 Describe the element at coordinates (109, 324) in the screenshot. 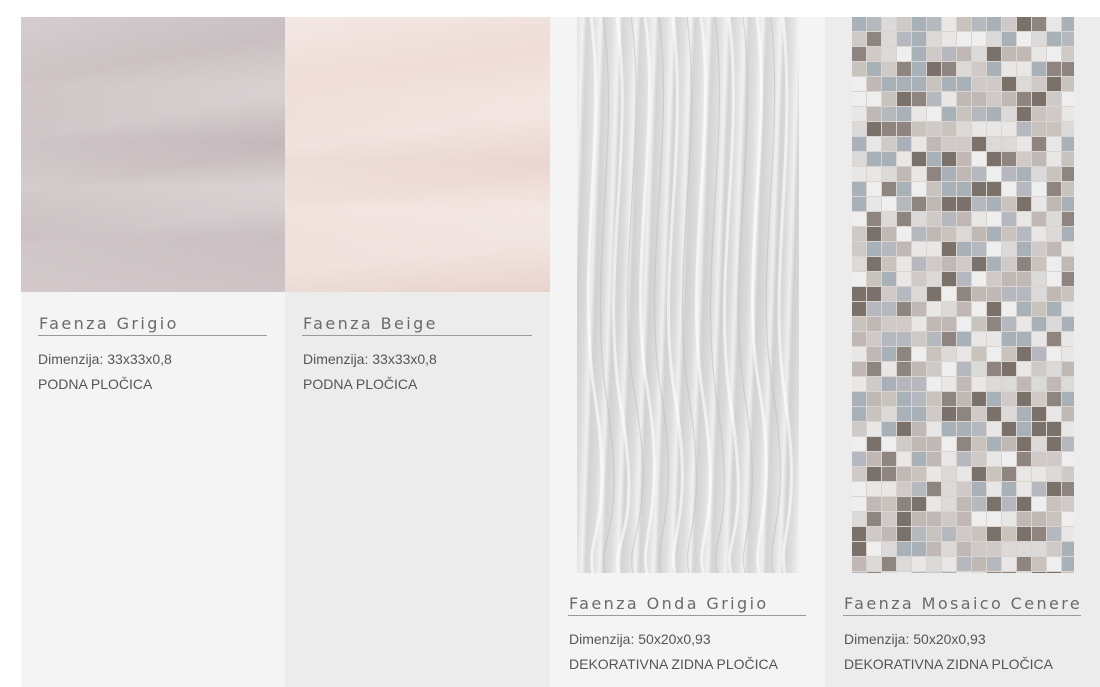

I see `product-title: Faenza Grigio` at that location.